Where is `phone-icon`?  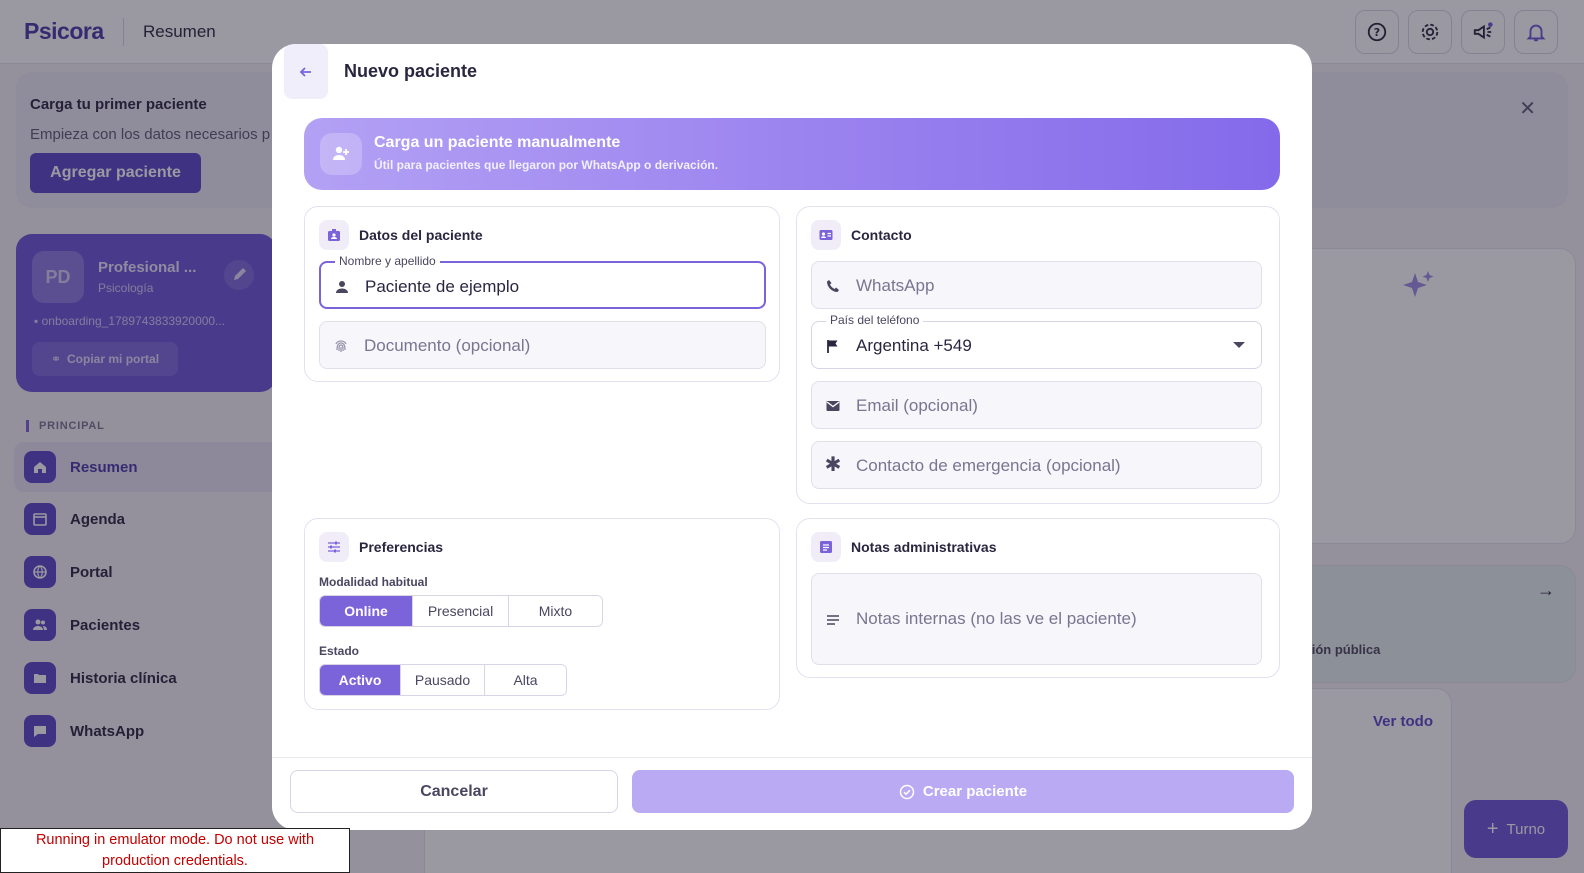 phone-icon is located at coordinates (833, 286).